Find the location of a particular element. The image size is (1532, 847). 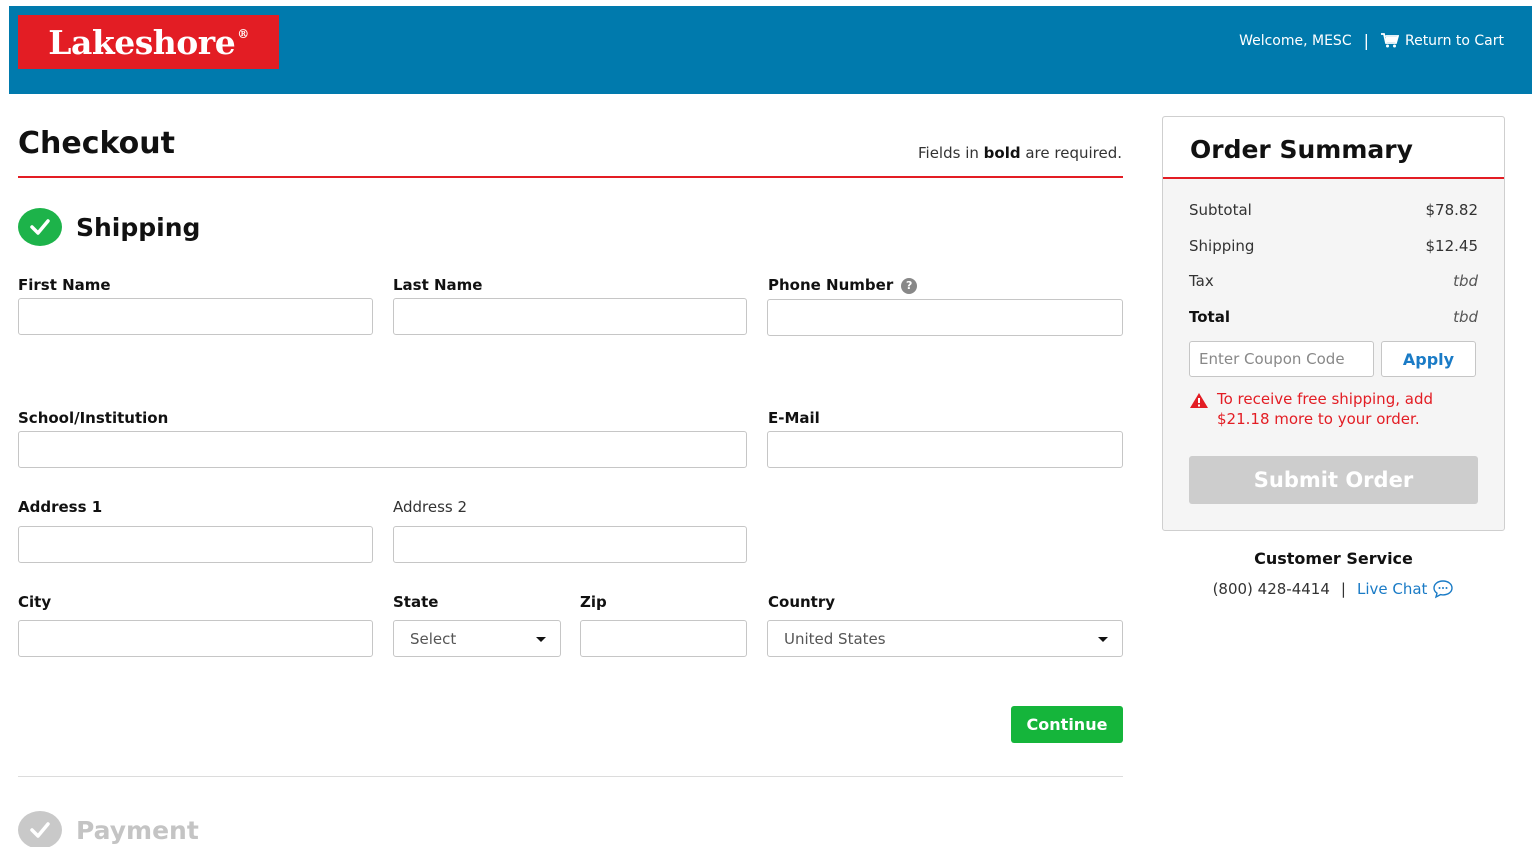

phone-number-label: Phone Number is located at coordinates (831, 285).